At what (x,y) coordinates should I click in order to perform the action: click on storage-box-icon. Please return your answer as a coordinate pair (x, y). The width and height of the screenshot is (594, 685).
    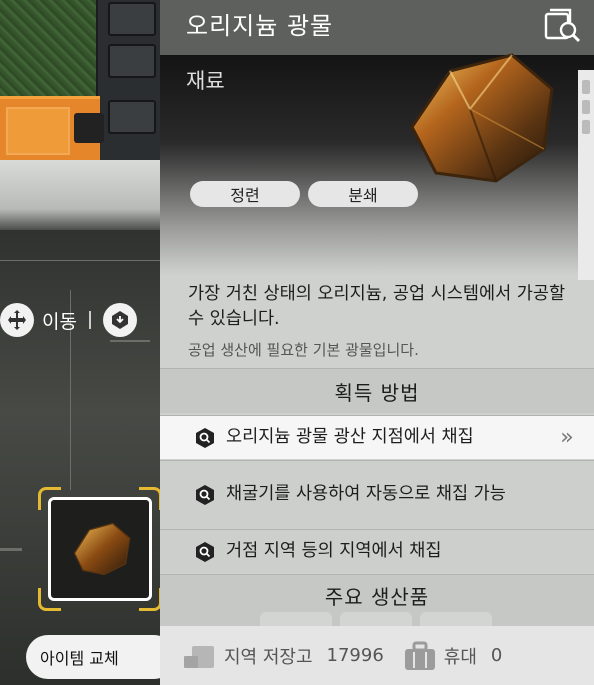
    Looking at the image, I should click on (199, 656).